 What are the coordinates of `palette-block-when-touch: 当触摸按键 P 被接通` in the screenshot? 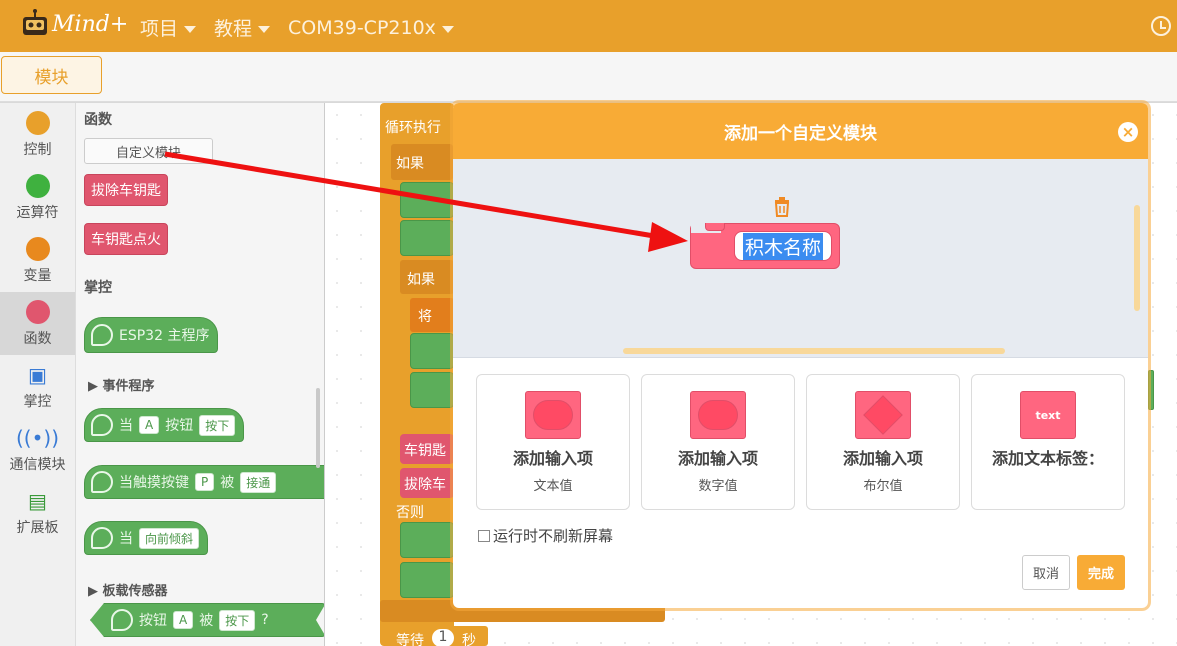 It's located at (204, 482).